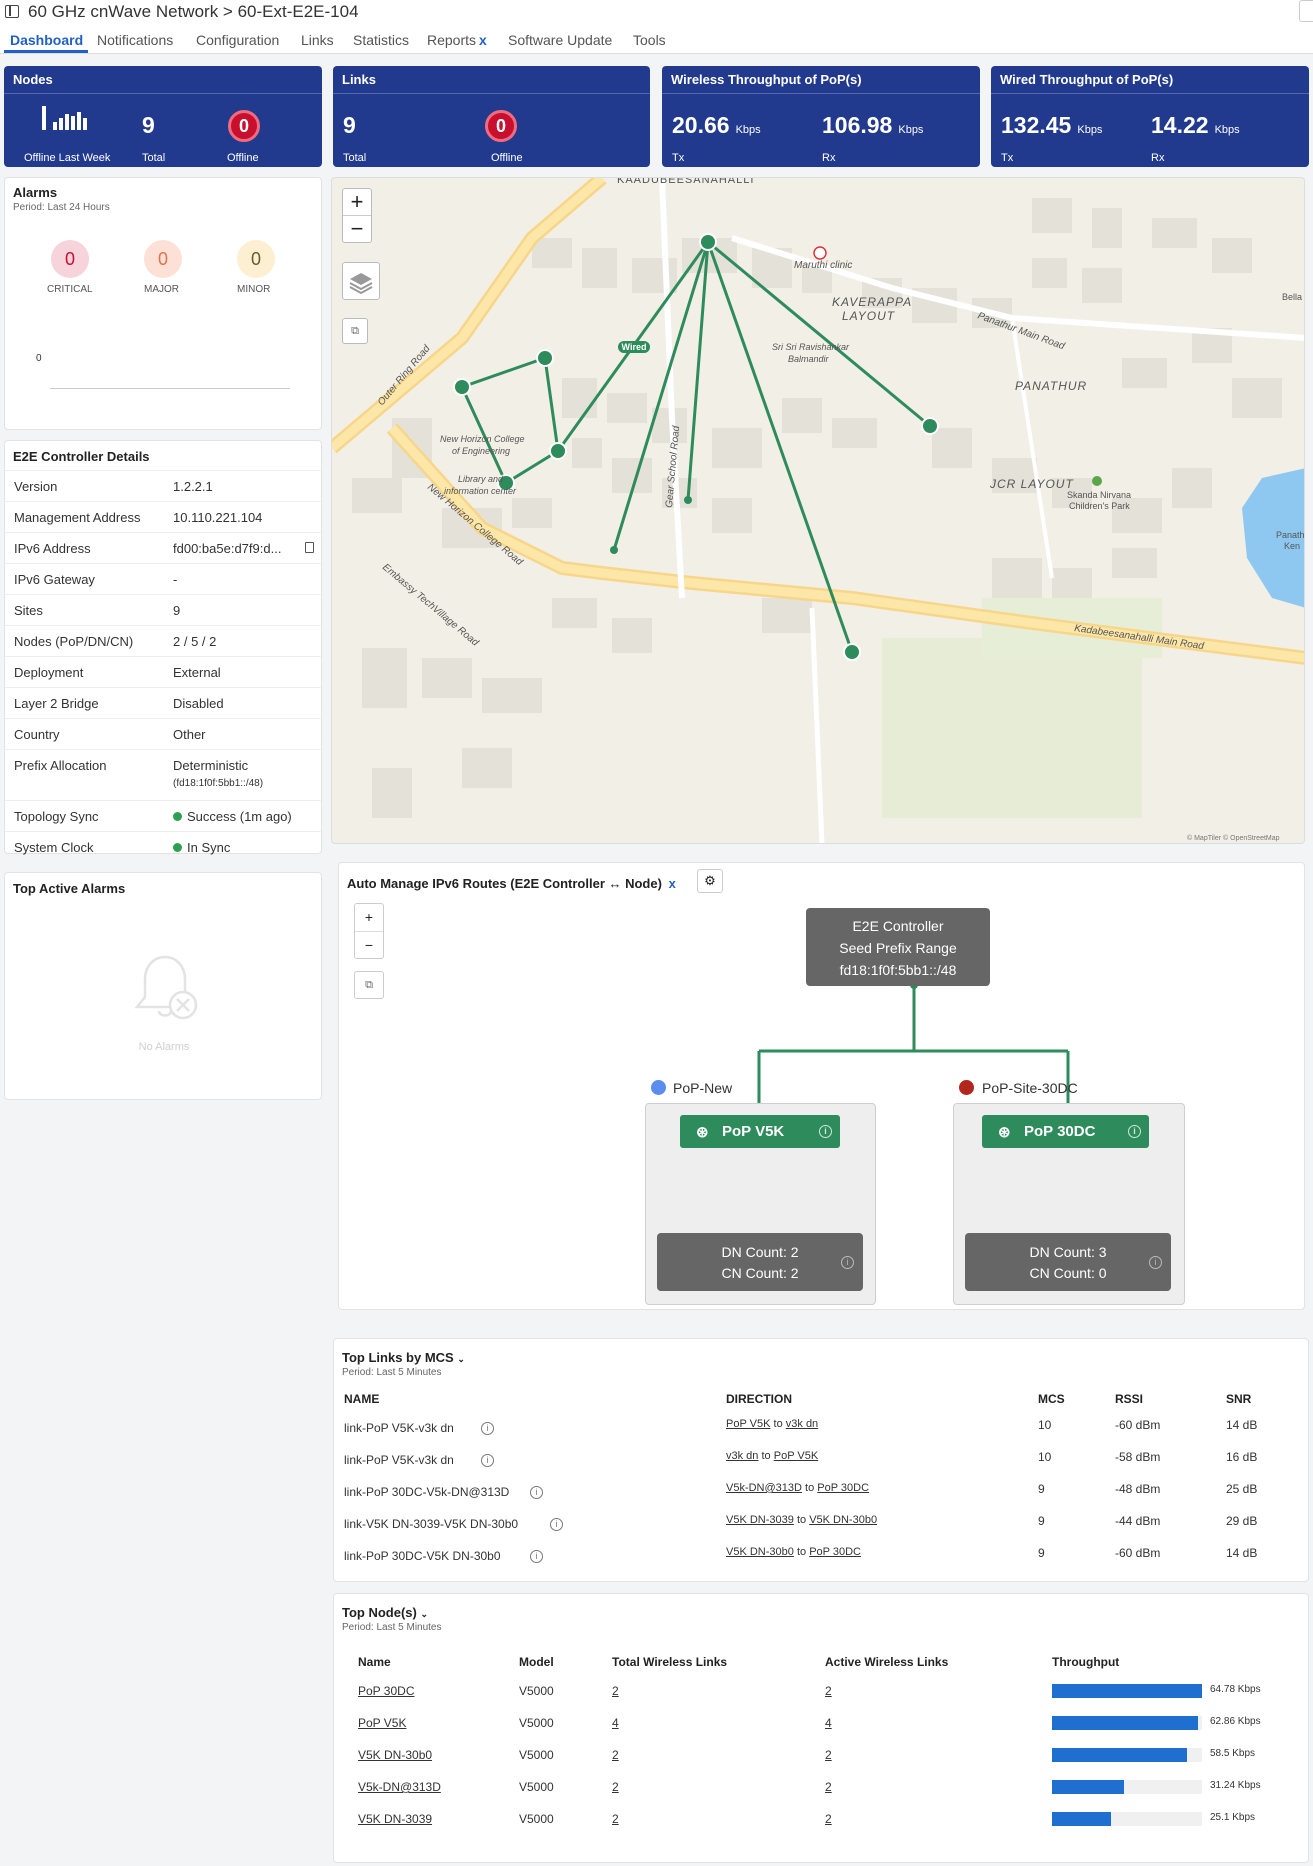  Describe the element at coordinates (355, 331) in the screenshot. I see `map-expand-button: ⧉` at that location.